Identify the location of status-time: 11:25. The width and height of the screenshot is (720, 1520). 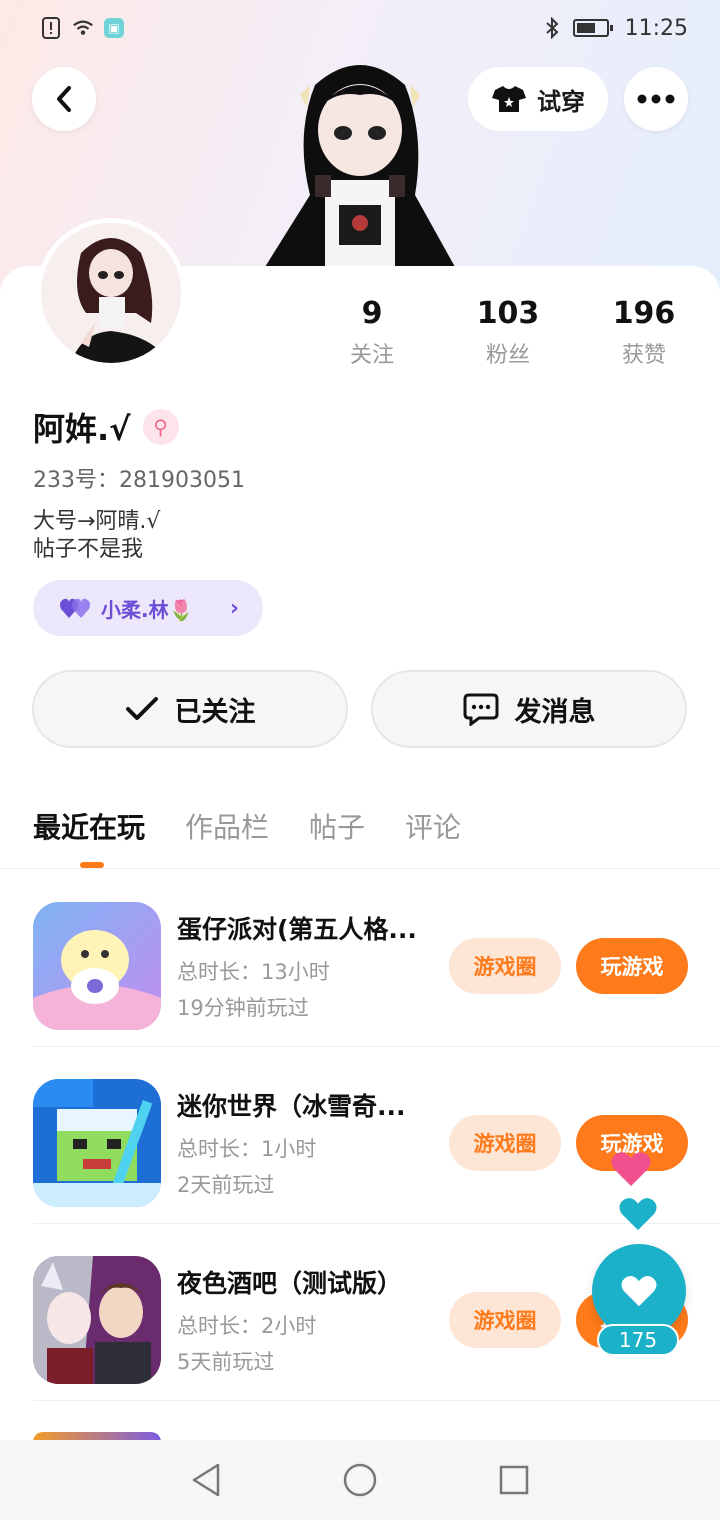
(656, 28).